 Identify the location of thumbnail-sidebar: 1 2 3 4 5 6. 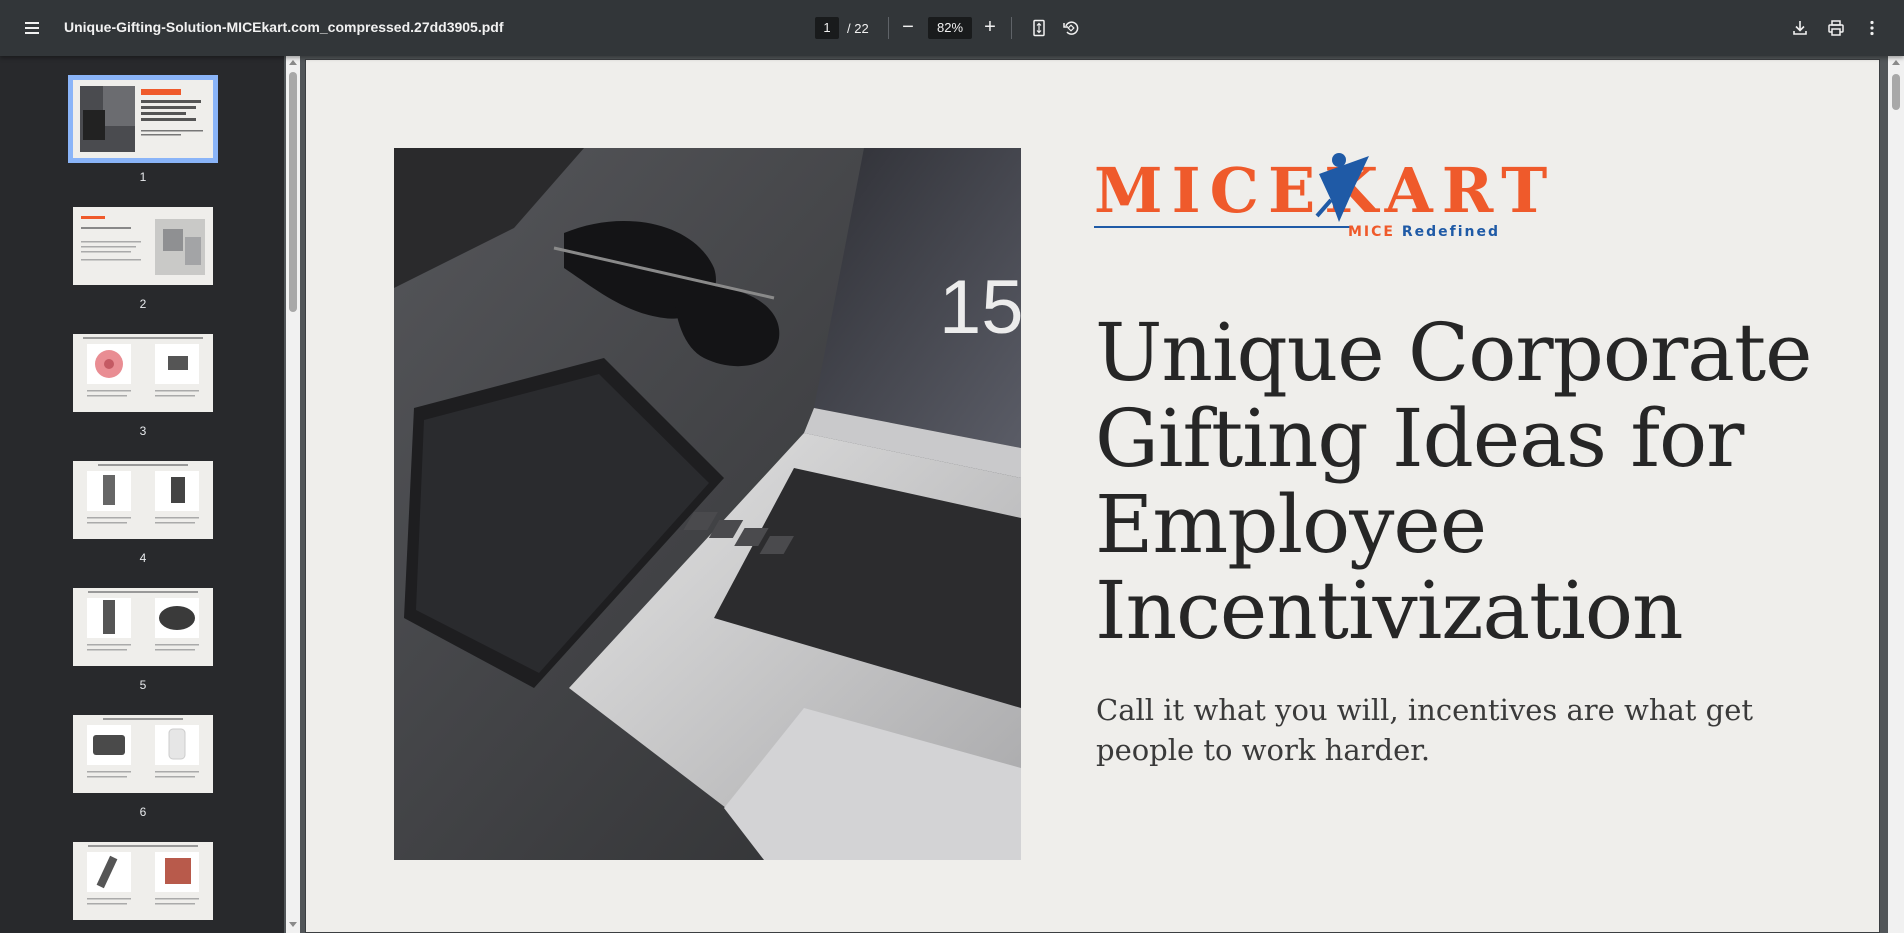
(142, 494).